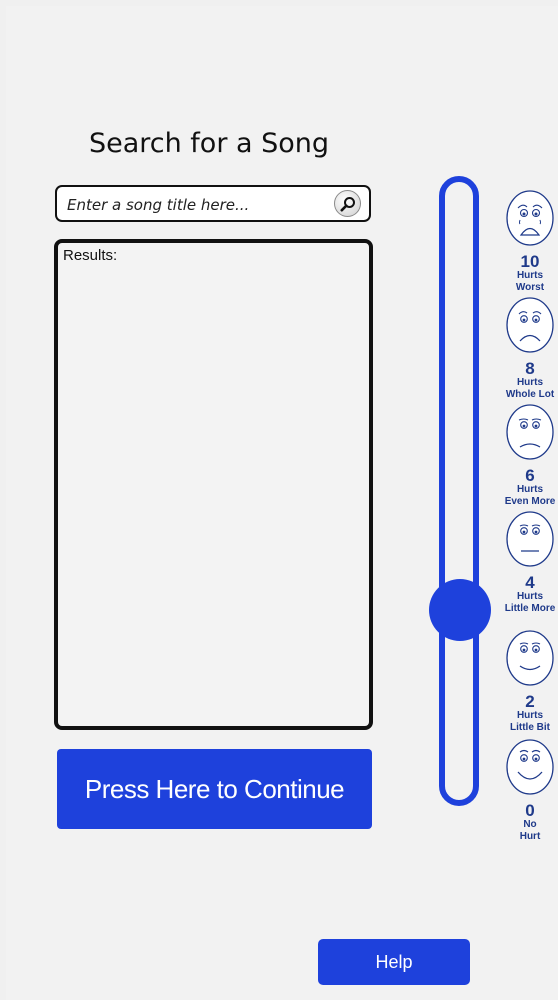 The height and width of the screenshot is (1000, 558). I want to click on search-bar, so click(213, 203).